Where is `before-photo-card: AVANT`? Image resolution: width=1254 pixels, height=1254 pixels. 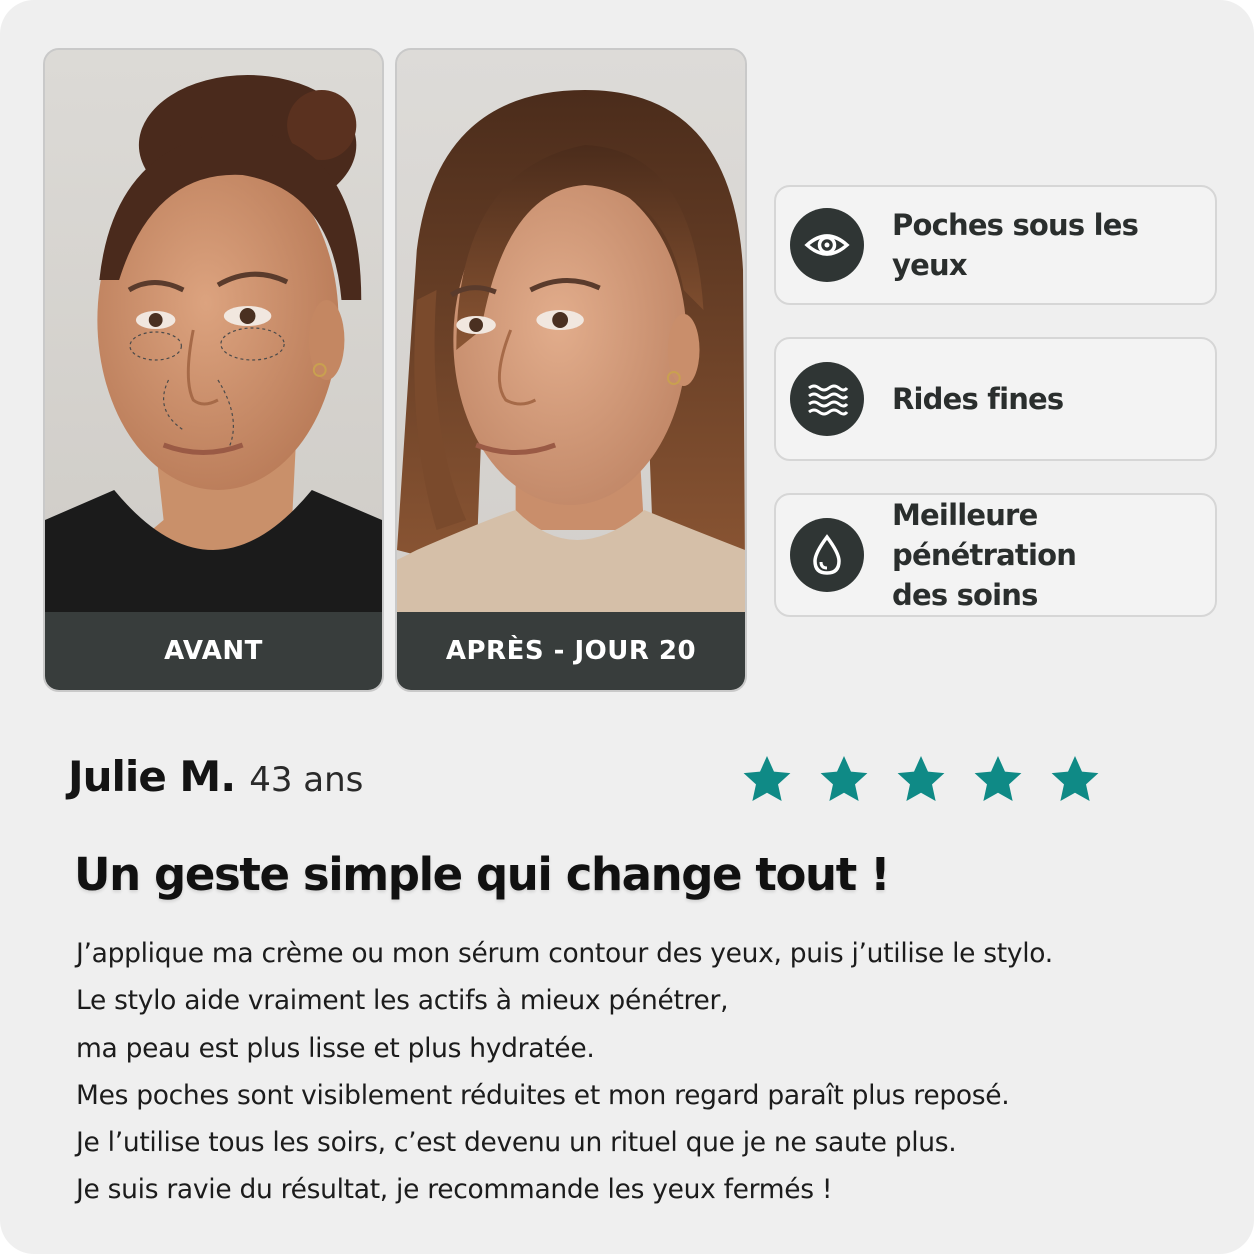
before-photo-card: AVANT is located at coordinates (213, 370).